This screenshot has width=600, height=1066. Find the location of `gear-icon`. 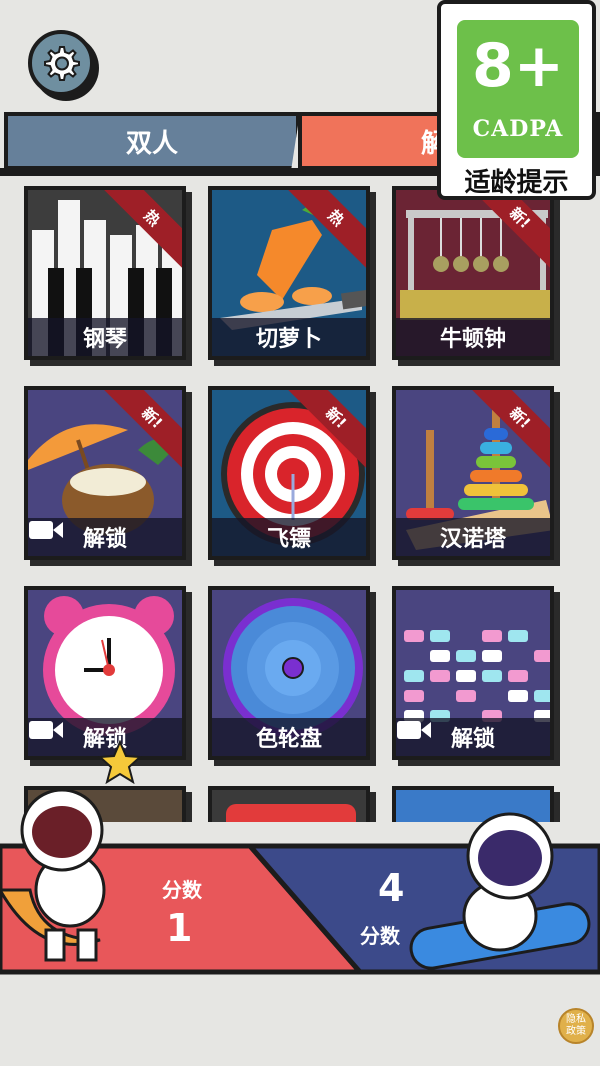

gear-icon is located at coordinates (62, 63).